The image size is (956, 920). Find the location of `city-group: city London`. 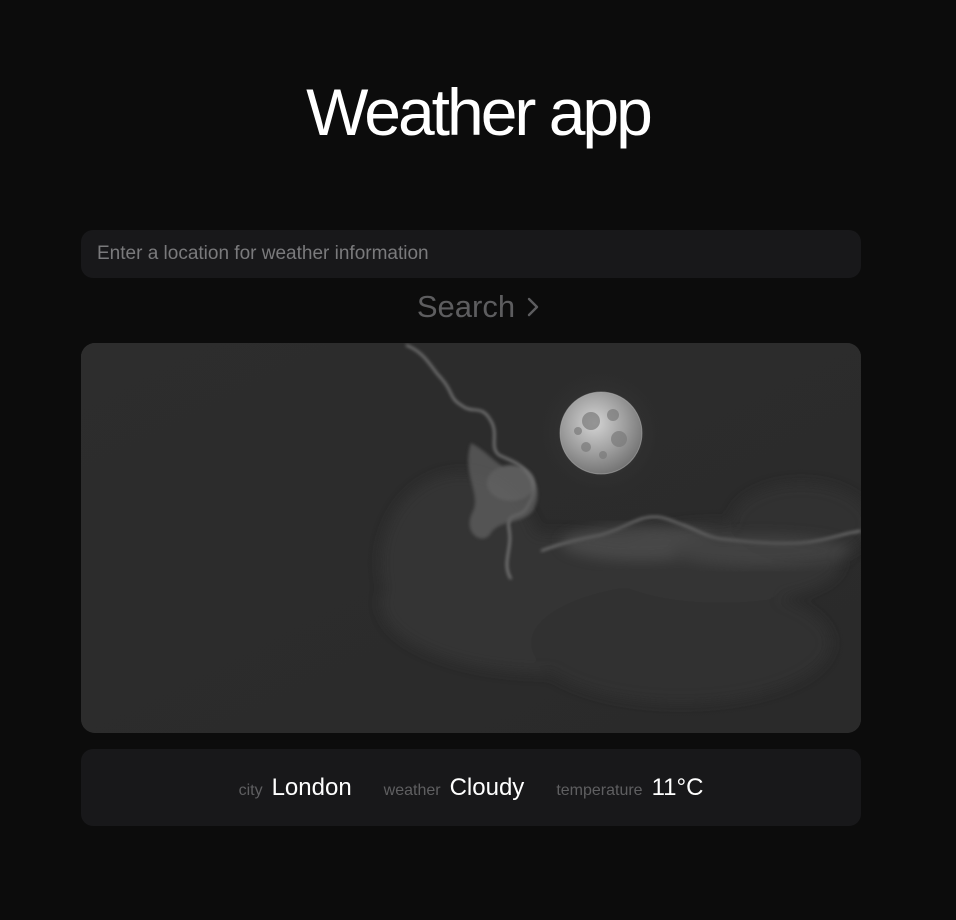

city-group: city London is located at coordinates (295, 788).